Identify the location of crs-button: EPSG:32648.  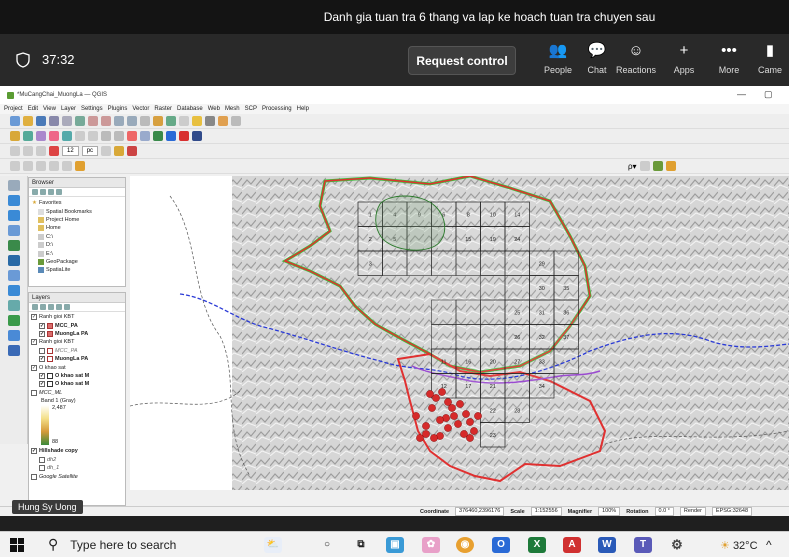
(732, 511).